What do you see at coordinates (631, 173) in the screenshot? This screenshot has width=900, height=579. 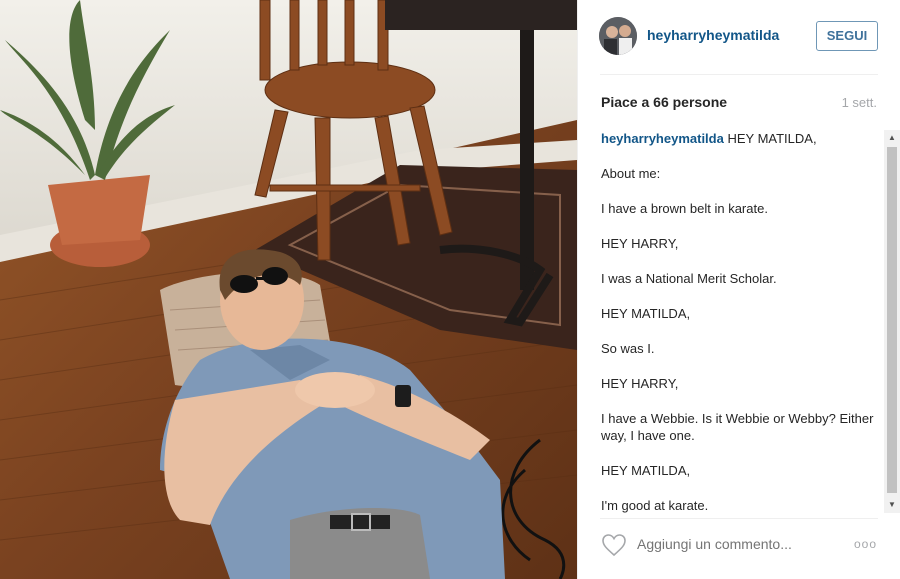 I see `caption-line: About me:` at bounding box center [631, 173].